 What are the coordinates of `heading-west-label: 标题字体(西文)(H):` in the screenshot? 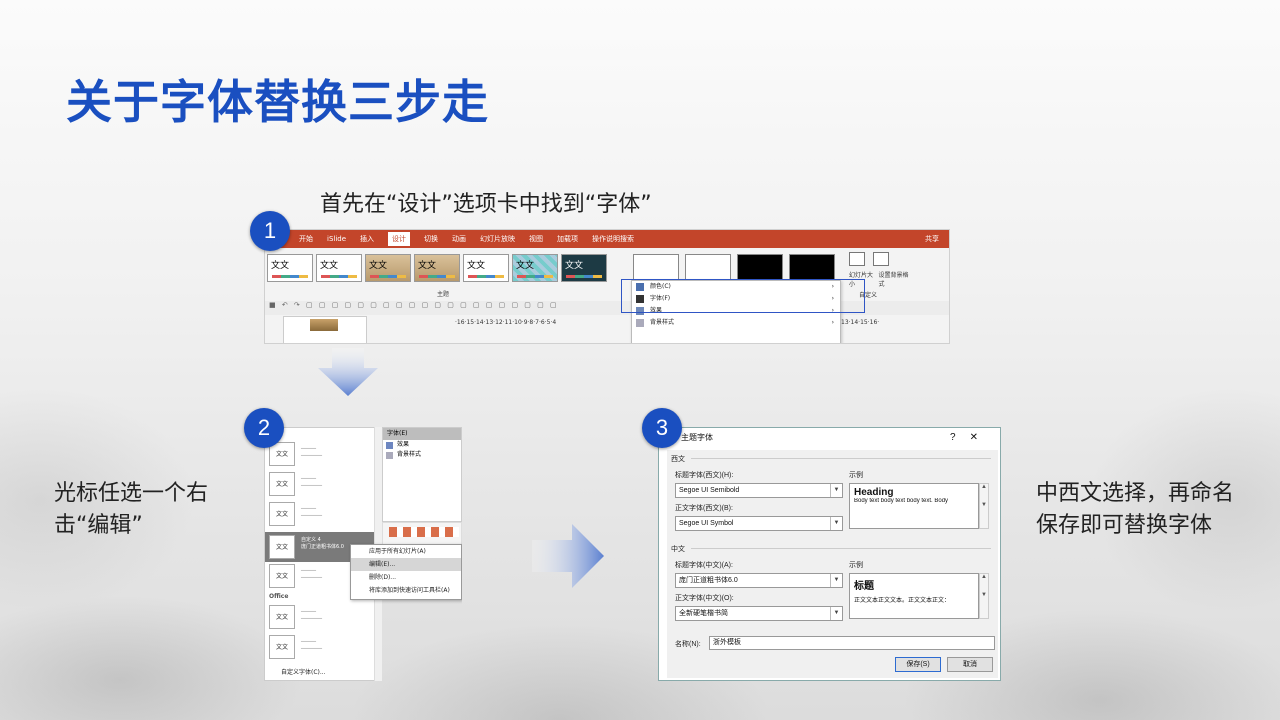 It's located at (704, 475).